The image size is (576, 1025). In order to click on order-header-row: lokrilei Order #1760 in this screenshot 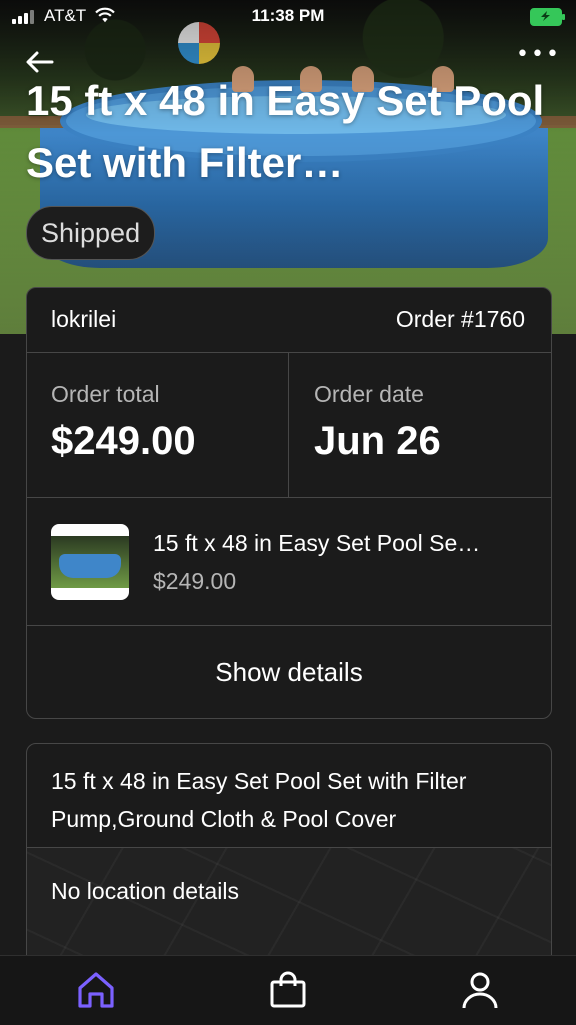, I will do `click(289, 320)`.